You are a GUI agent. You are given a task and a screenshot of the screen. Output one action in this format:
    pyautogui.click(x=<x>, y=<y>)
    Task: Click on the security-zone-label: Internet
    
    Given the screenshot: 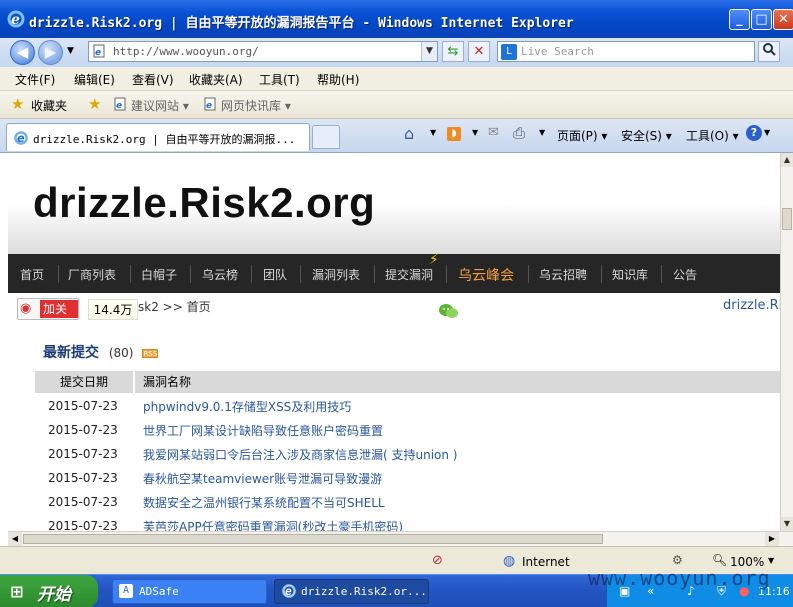 What is the action you would take?
    pyautogui.click(x=546, y=562)
    